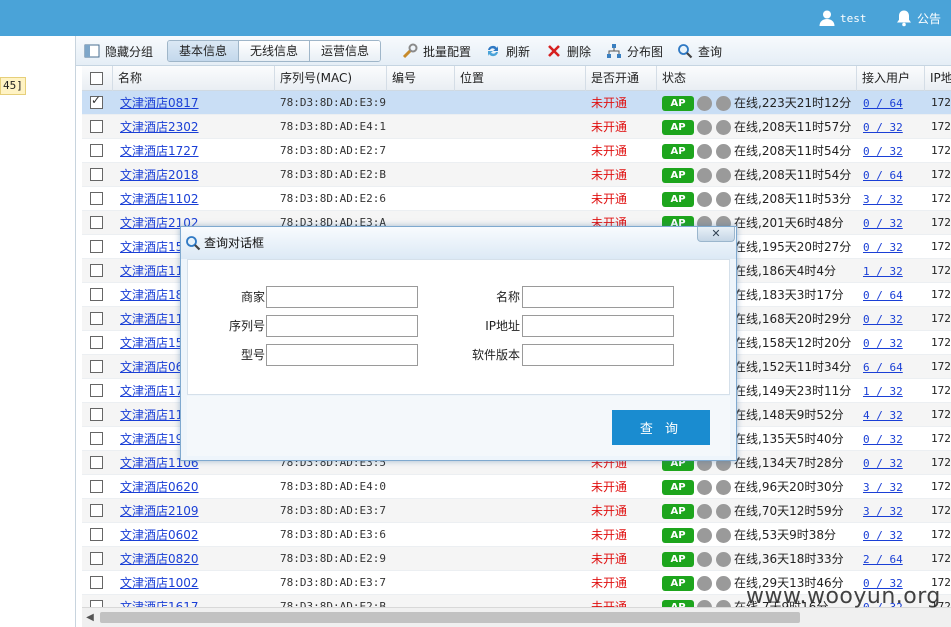 This screenshot has height=627, width=951. I want to click on device-name-link: 文津酒店0602, so click(159, 535).